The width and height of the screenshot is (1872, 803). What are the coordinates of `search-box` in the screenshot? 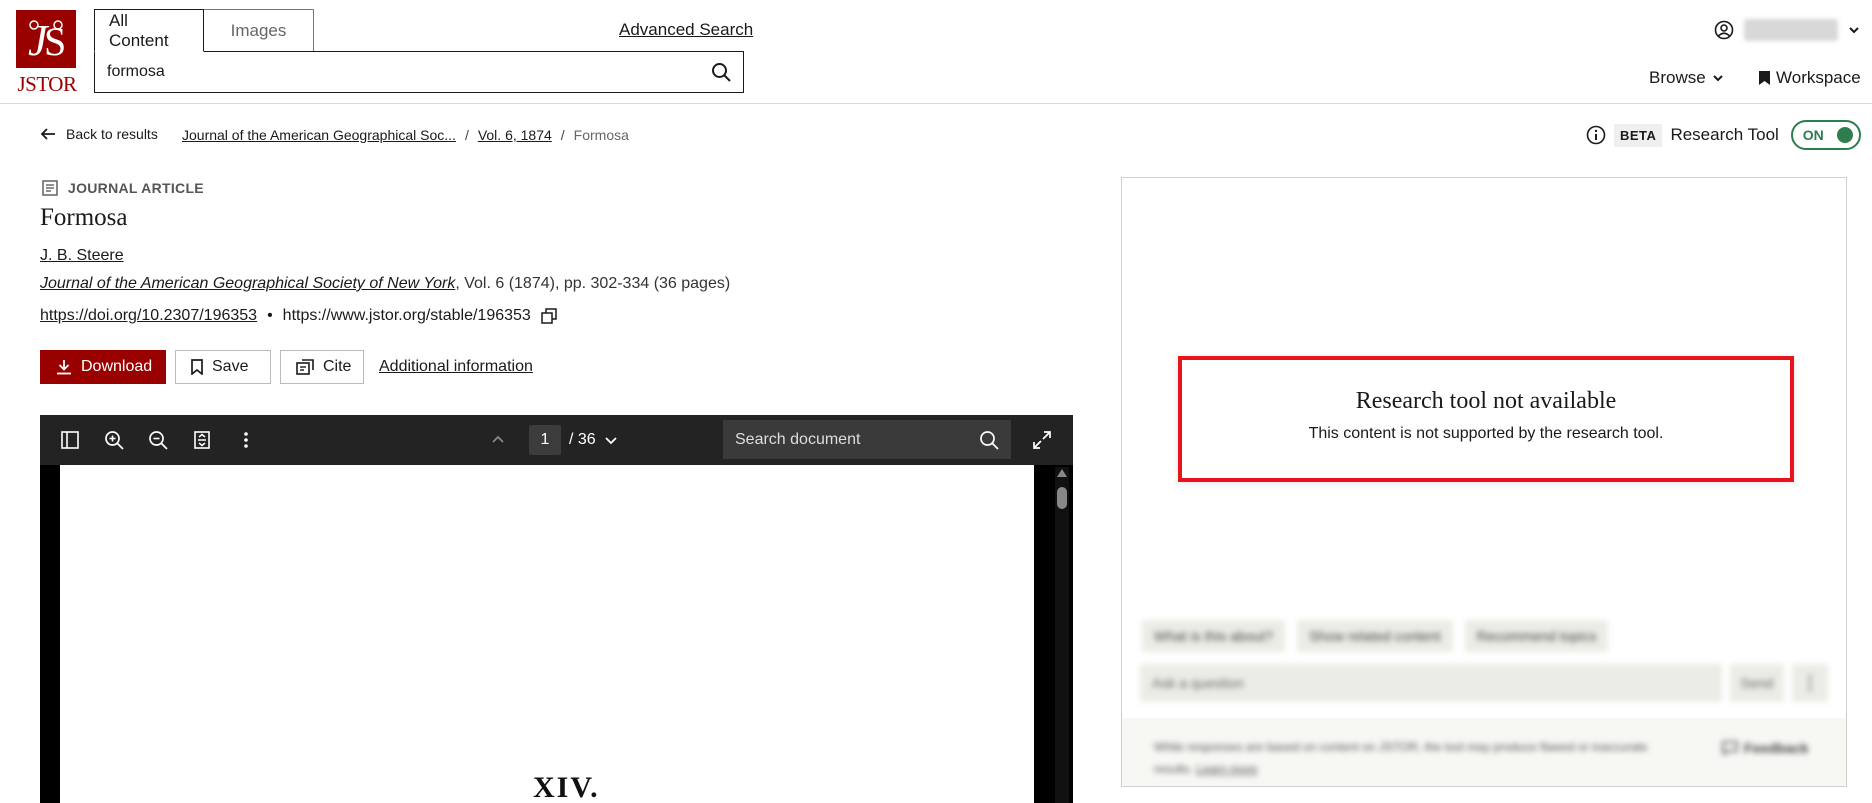 It's located at (419, 72).